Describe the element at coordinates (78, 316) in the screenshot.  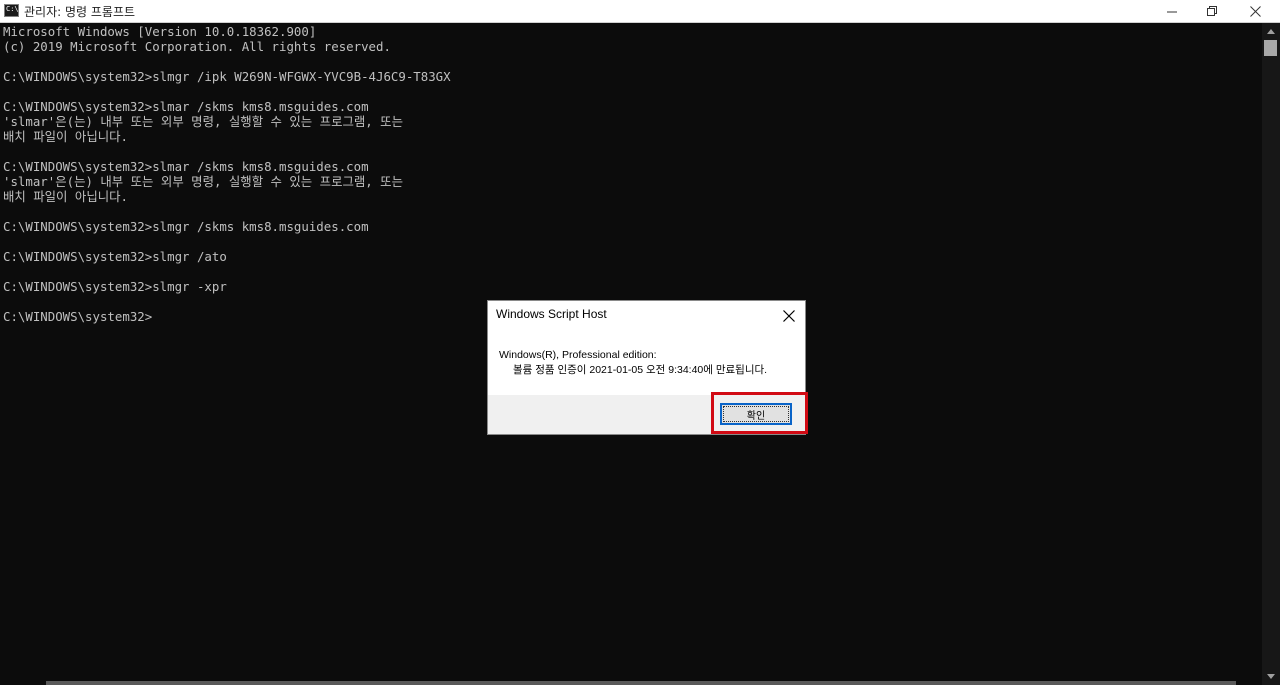
I see `console-prompt: C:\WINDOWS\system32>` at that location.